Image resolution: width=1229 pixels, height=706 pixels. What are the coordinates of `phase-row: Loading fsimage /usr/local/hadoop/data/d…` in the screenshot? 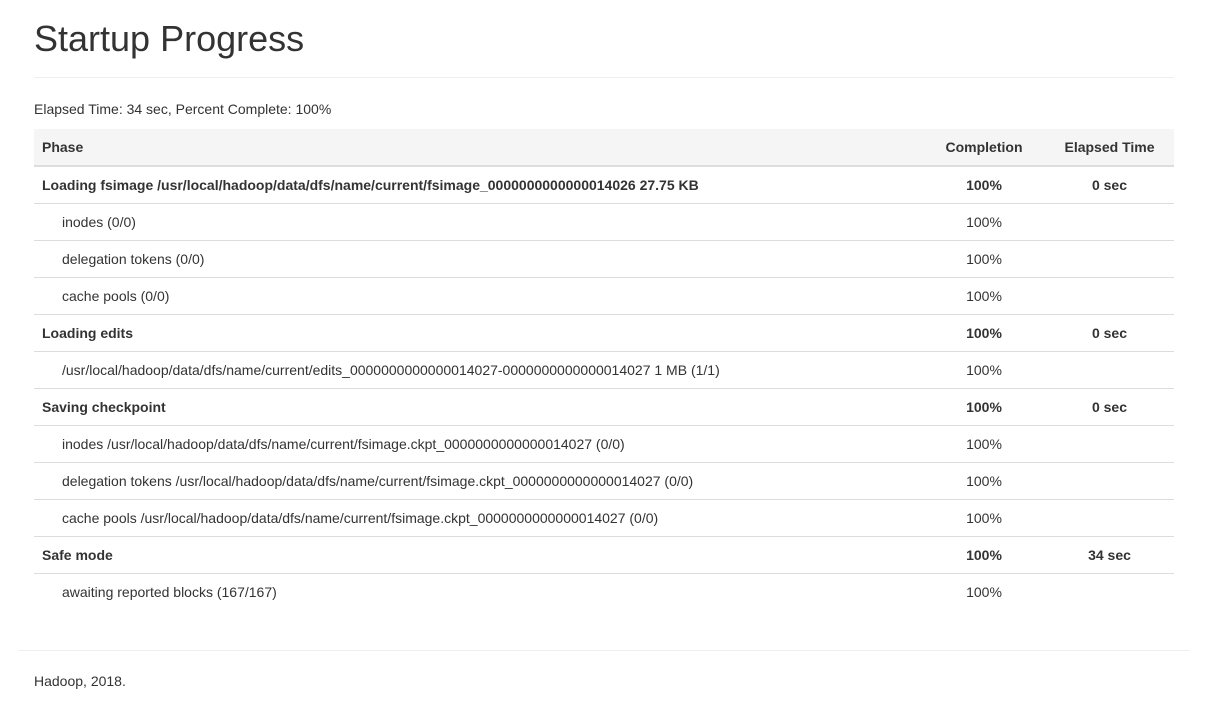 It's located at (604, 184).